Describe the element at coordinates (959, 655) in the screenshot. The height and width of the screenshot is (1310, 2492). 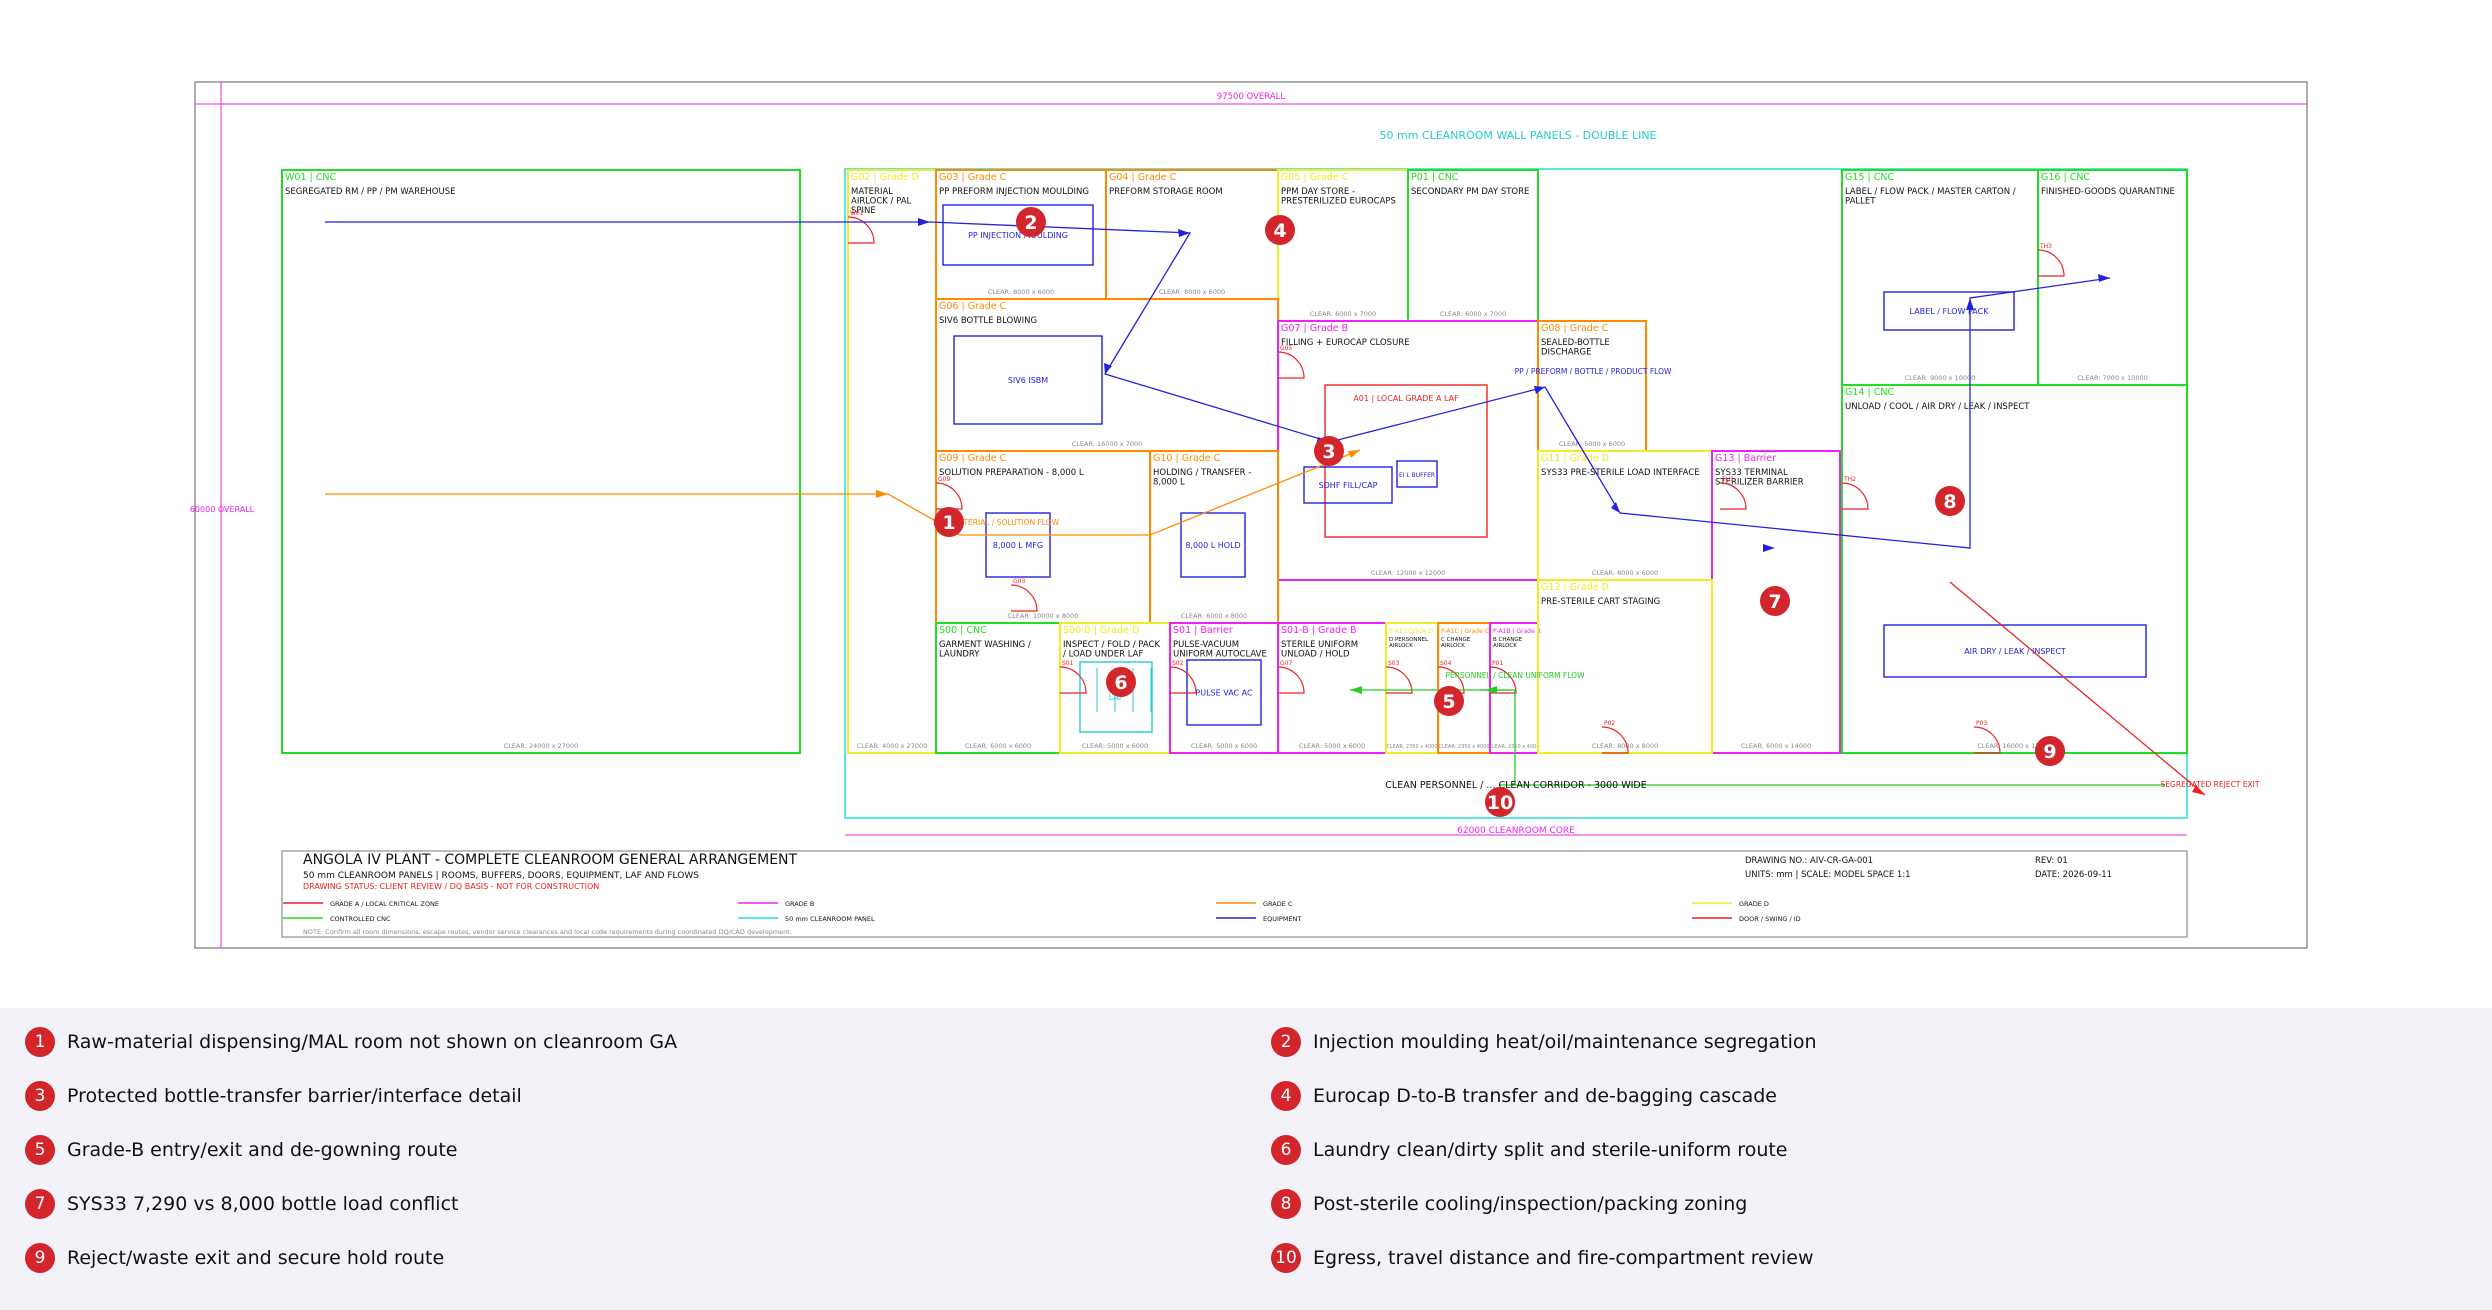
I see `room-s00-name: LAUNDRY` at that location.